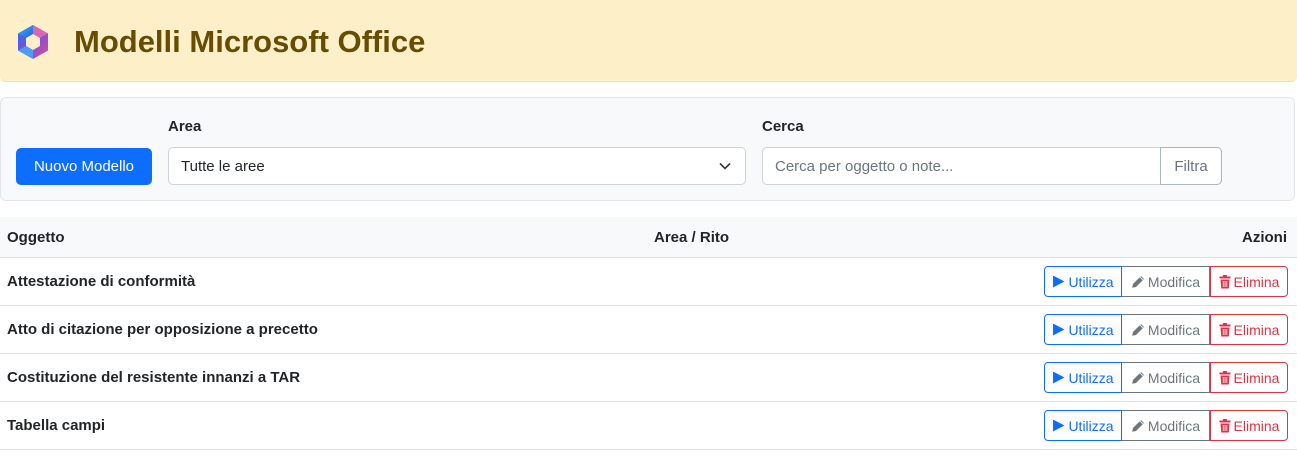 This screenshot has width=1297, height=463. I want to click on column-header-azioni: Azioni, so click(1264, 237).